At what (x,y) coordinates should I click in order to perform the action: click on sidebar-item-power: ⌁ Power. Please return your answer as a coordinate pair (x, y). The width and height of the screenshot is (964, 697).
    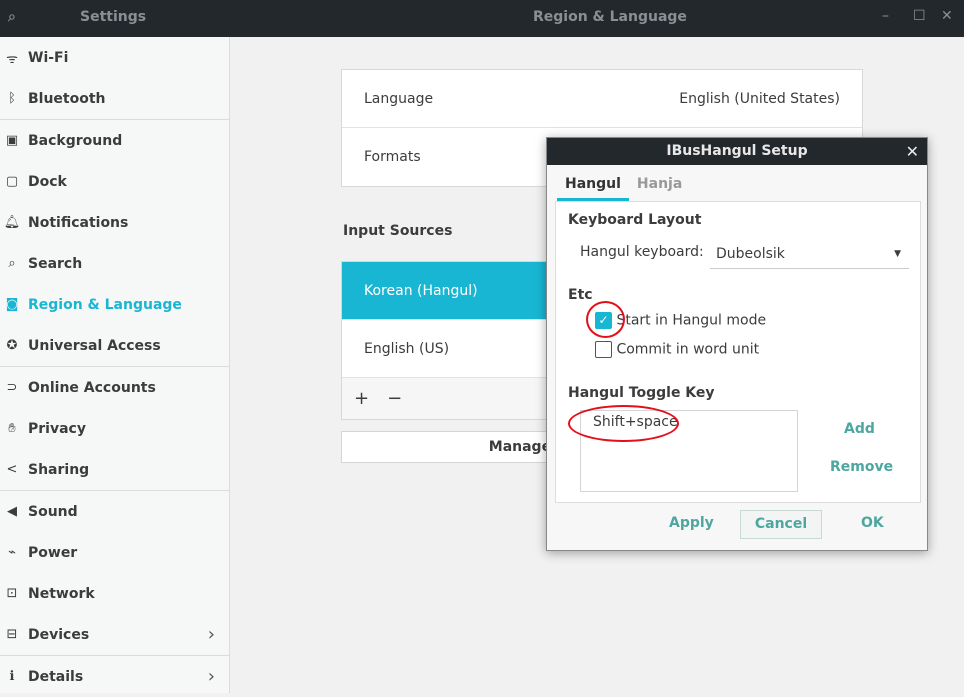
    Looking at the image, I should click on (114, 552).